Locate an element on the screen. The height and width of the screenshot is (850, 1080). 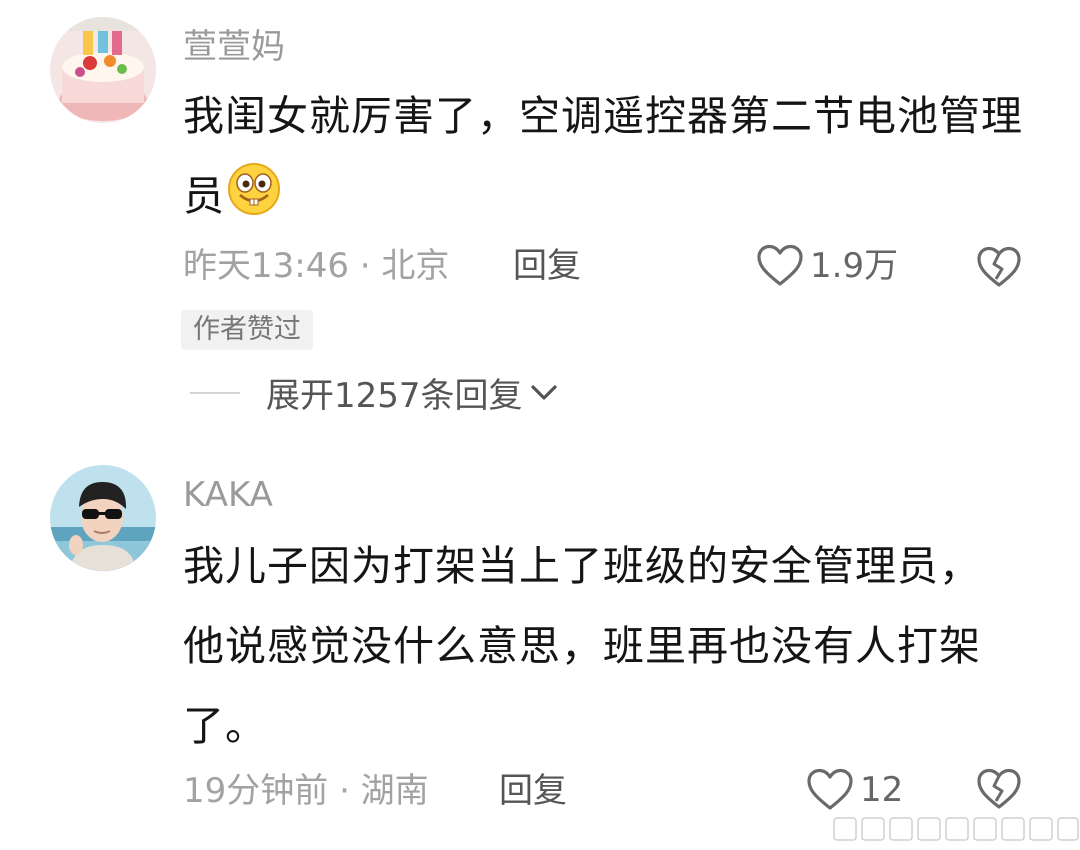
chevron-down-icon is located at coordinates (543, 392).